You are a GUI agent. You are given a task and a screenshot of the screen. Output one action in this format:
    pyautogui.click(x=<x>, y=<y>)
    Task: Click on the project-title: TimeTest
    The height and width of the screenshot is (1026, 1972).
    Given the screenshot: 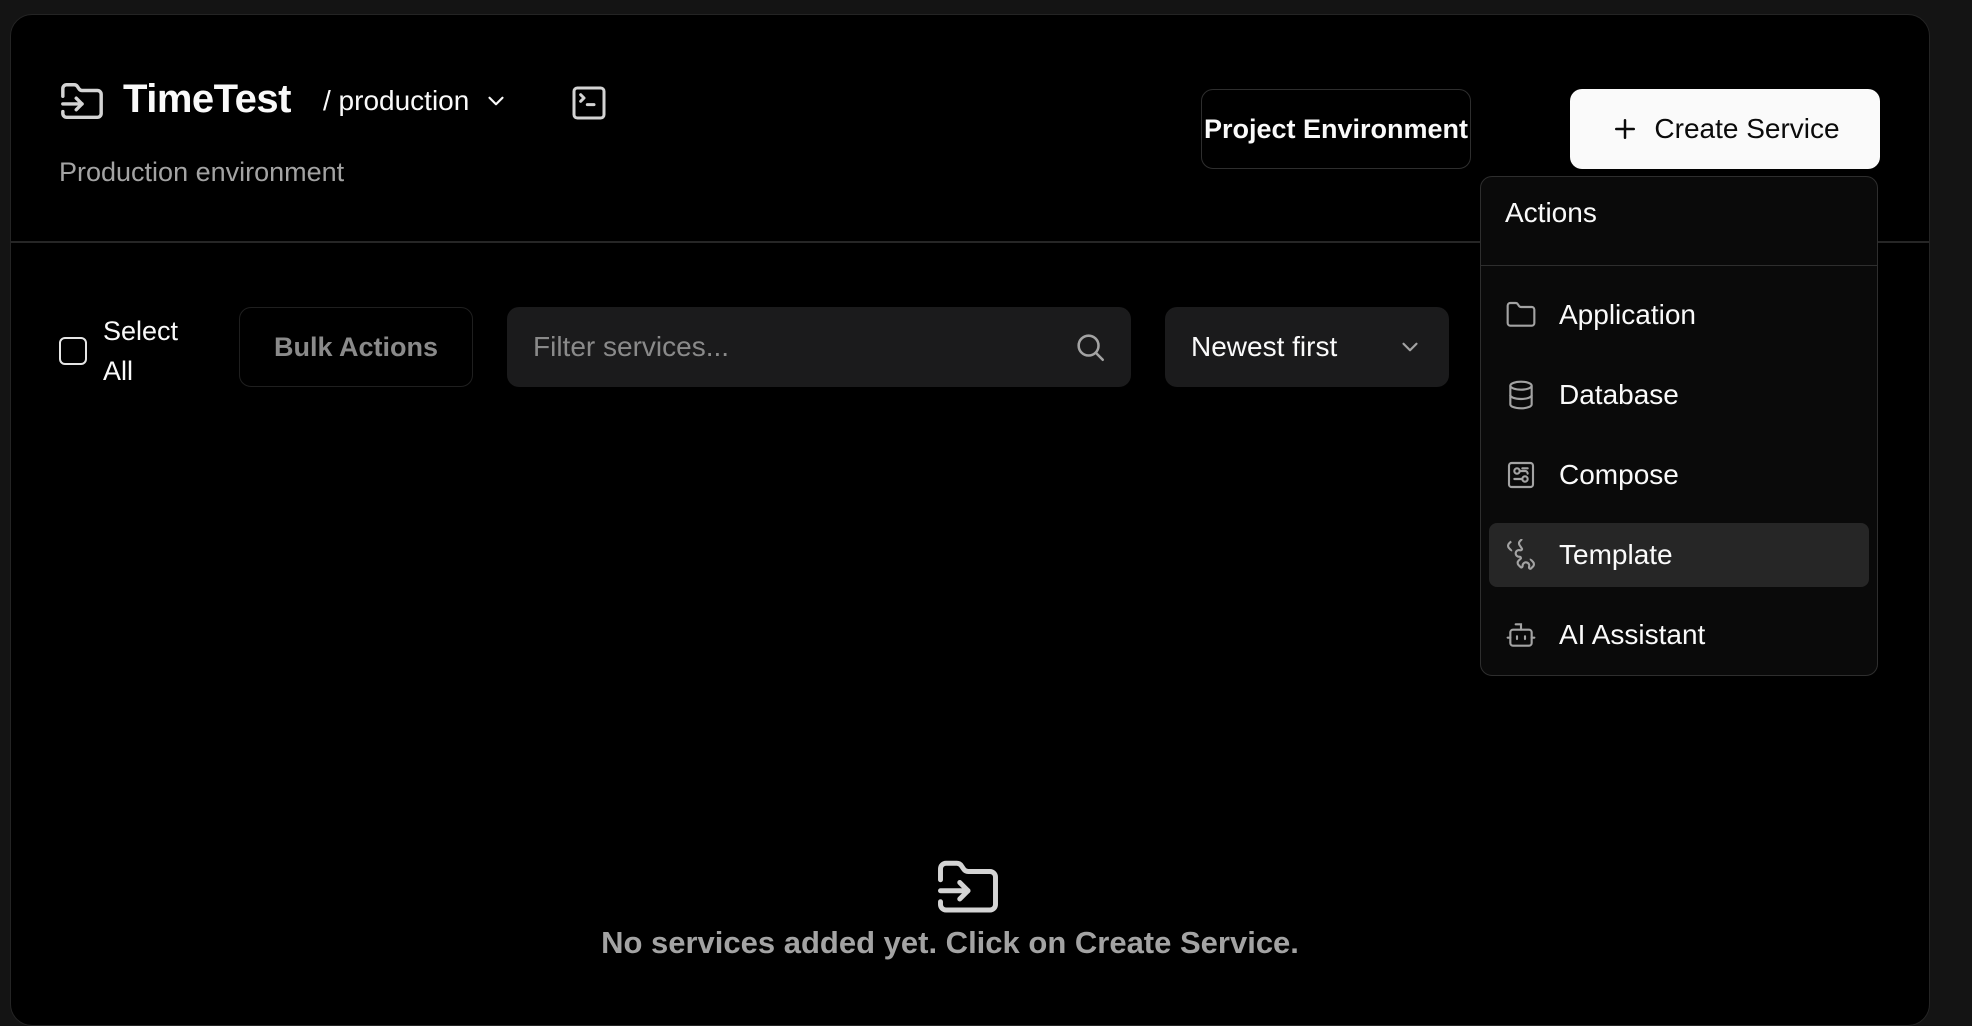 What is the action you would take?
    pyautogui.click(x=207, y=99)
    